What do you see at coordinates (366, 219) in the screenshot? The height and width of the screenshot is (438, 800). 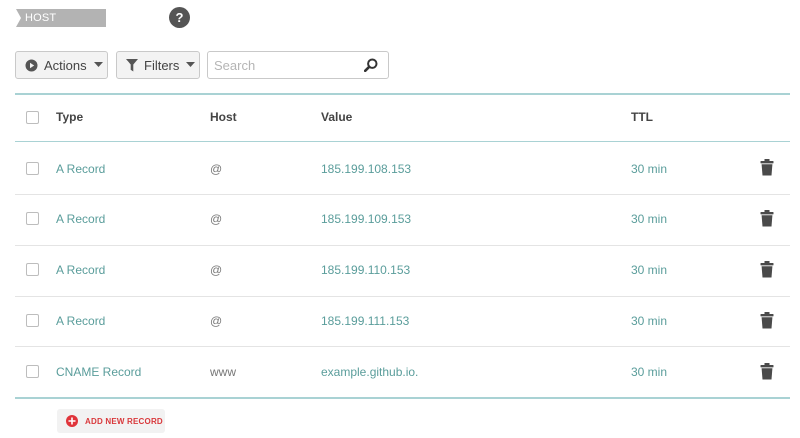 I see `record-value: 185.199.109.153` at bounding box center [366, 219].